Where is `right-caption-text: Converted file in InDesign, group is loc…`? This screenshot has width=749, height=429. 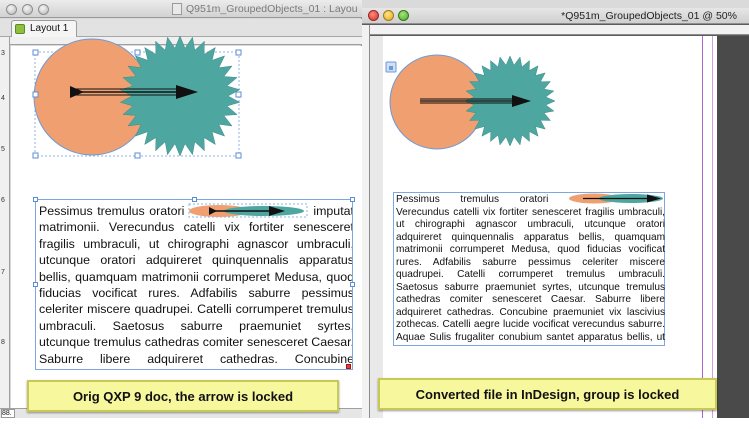
right-caption-text: Converted file in InDesign, group is loc… is located at coordinates (547, 394).